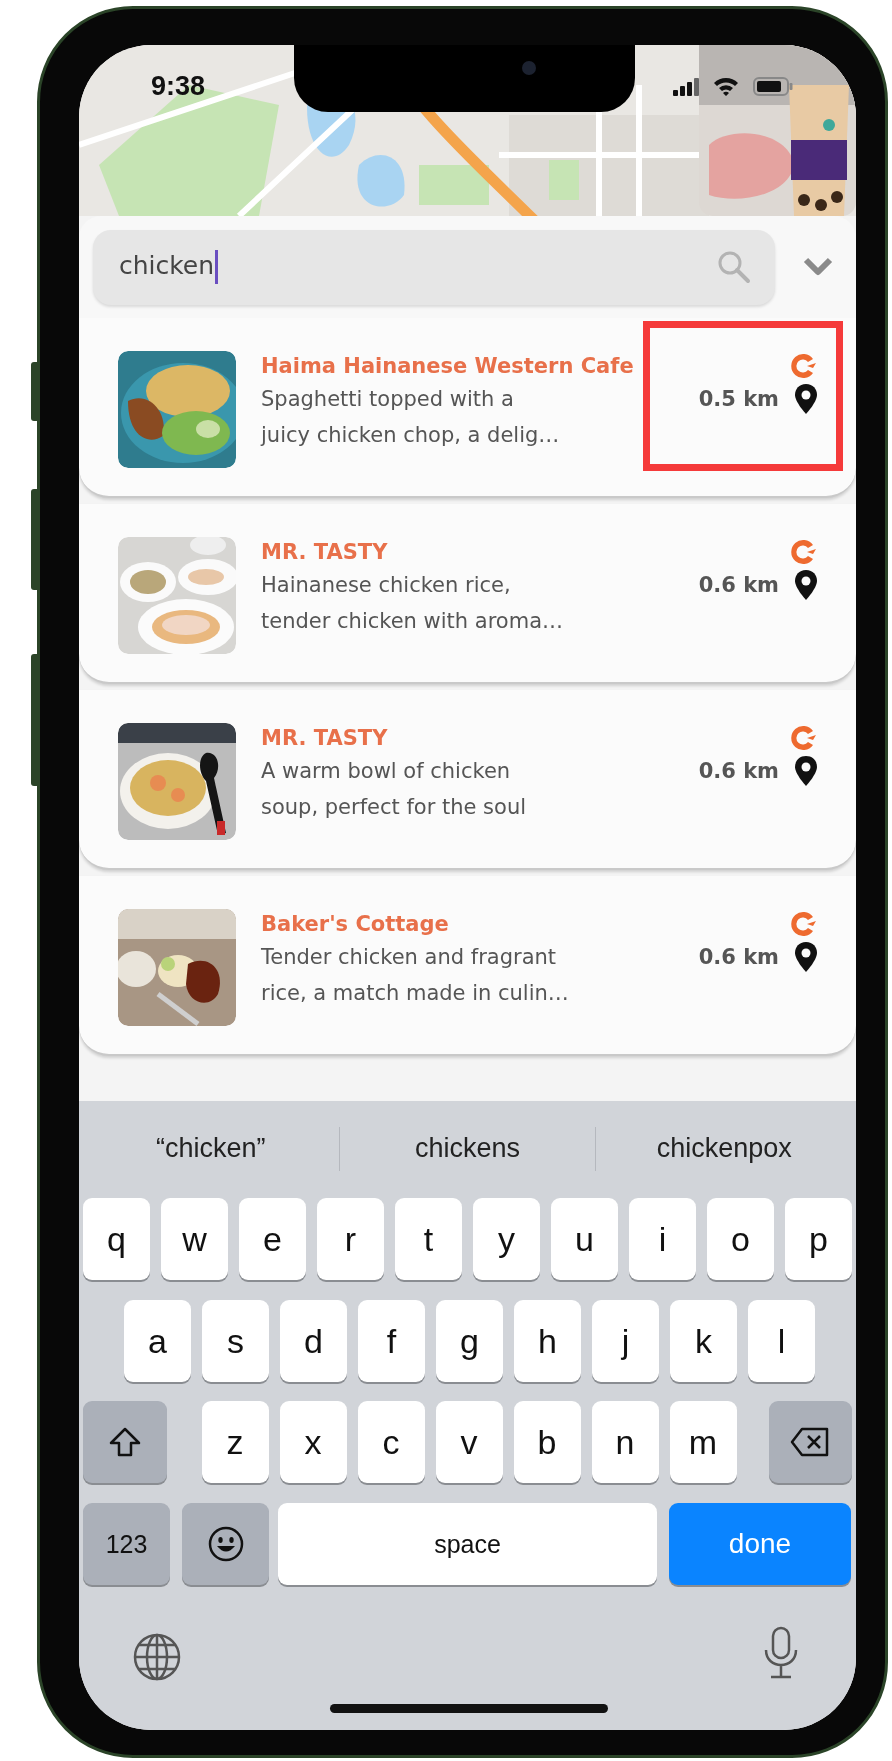  Describe the element at coordinates (116, 1239) in the screenshot. I see `key: q` at that location.